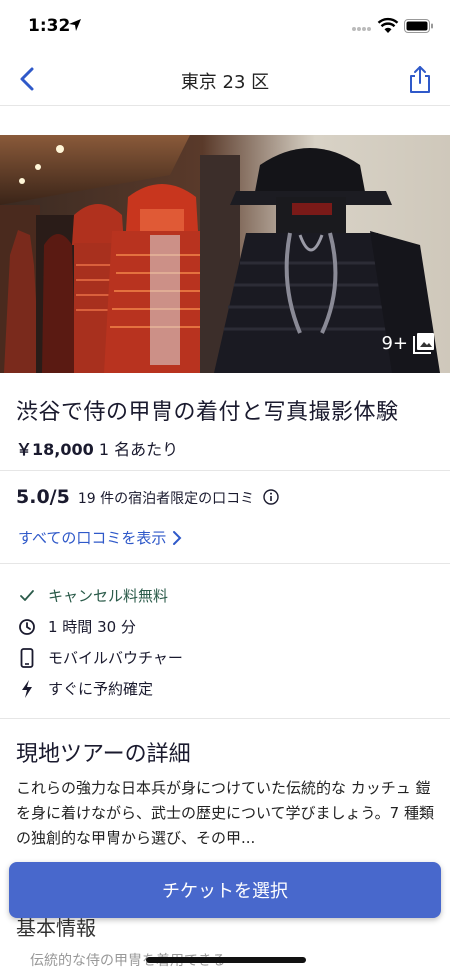 This screenshot has width=450, height=972. What do you see at coordinates (225, 28) in the screenshot?
I see `status-bar: 1:32` at bounding box center [225, 28].